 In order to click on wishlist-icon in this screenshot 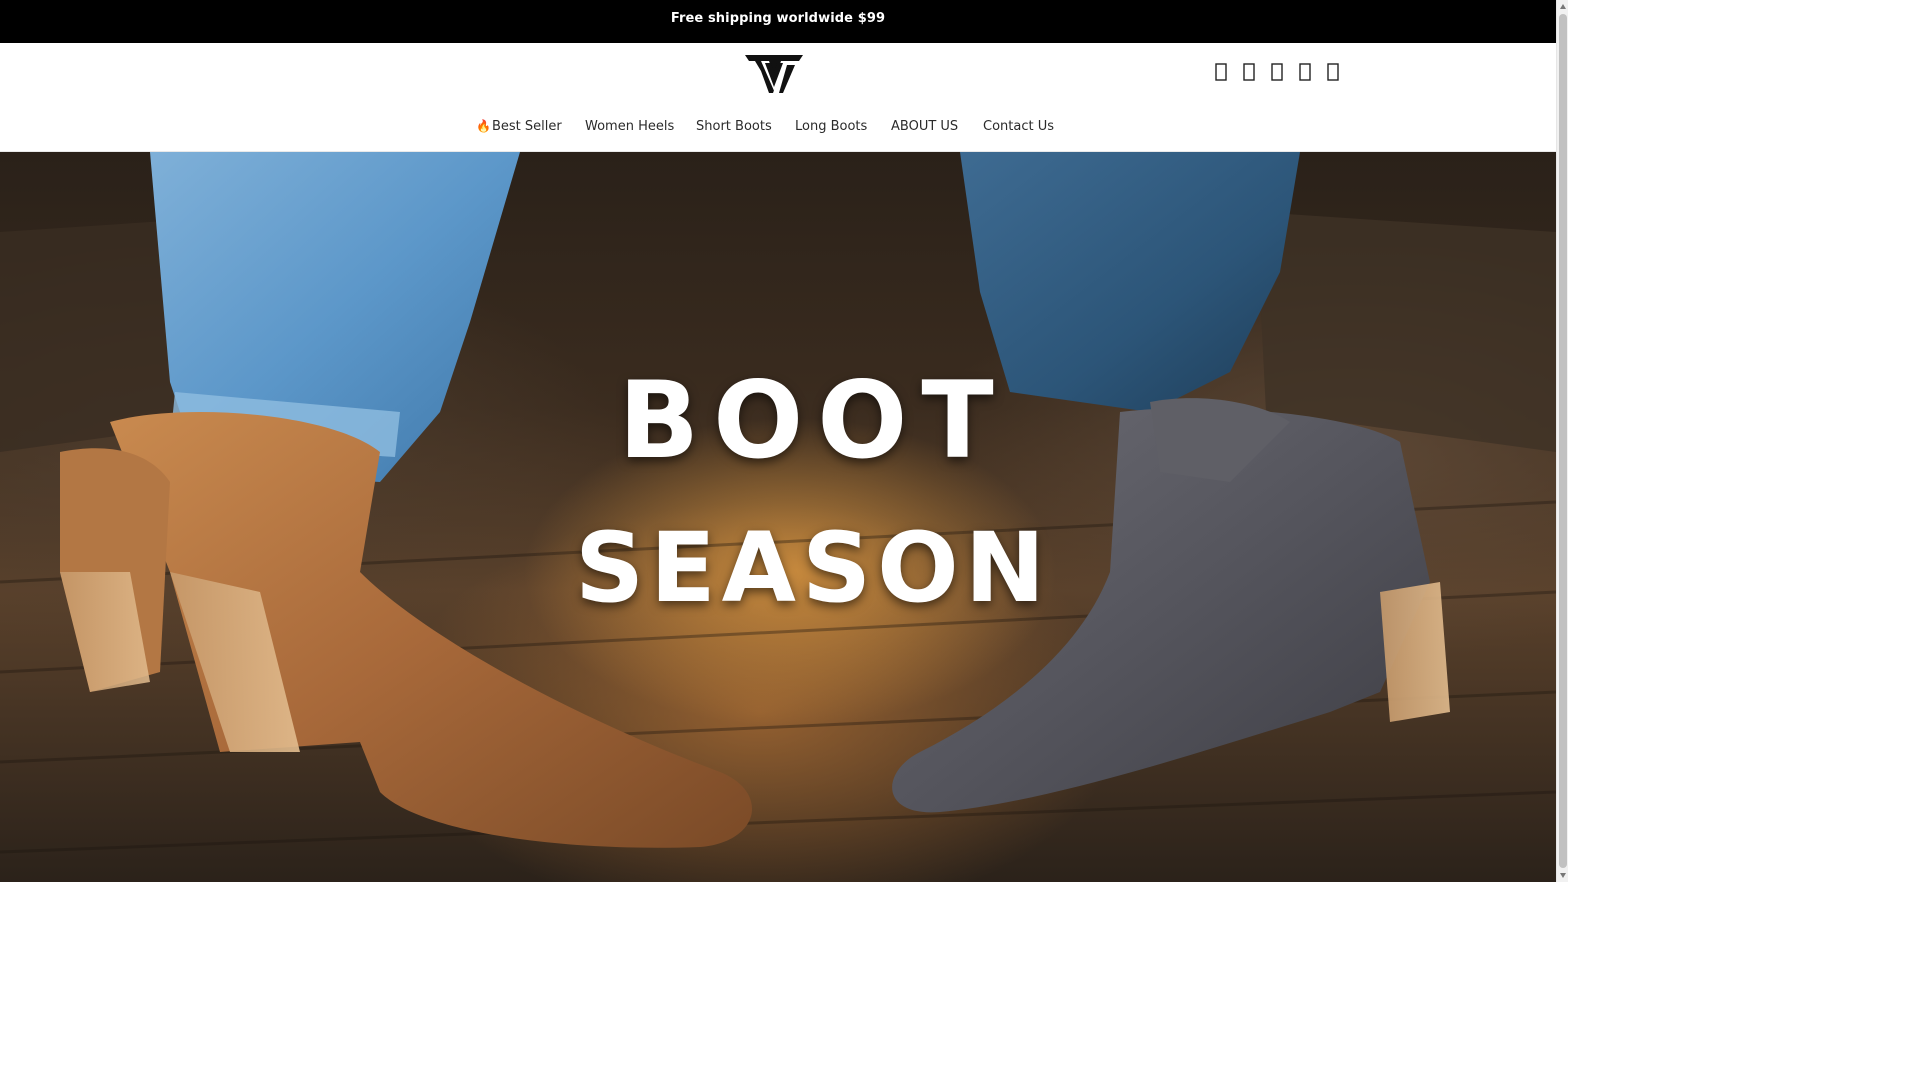, I will do `click(1277, 72)`.